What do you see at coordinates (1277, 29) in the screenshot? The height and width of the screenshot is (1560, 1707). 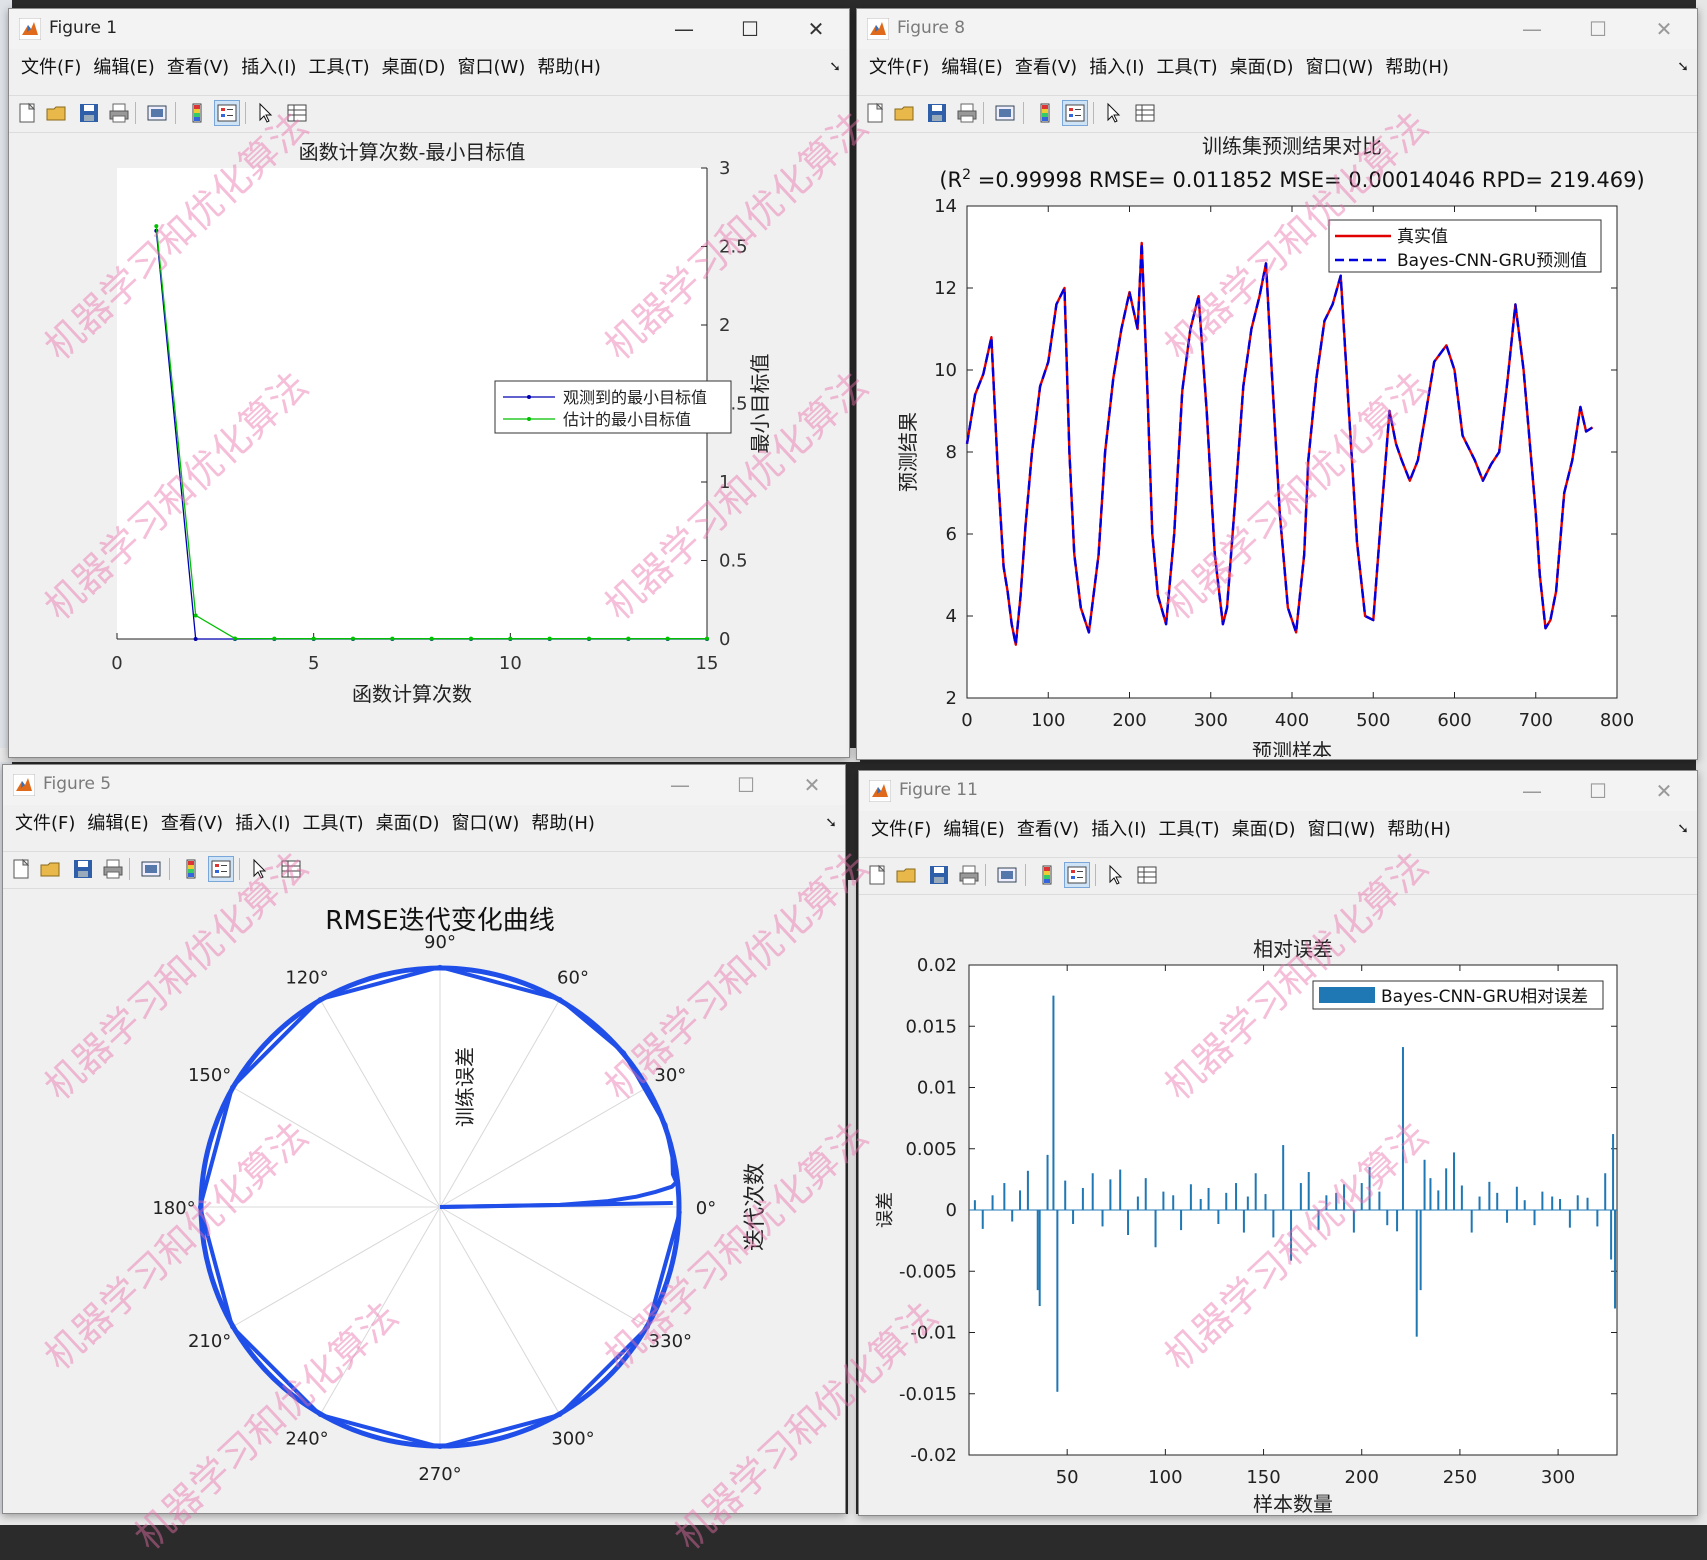 I see `title-bar: Figure 8 — ☐ ✕` at bounding box center [1277, 29].